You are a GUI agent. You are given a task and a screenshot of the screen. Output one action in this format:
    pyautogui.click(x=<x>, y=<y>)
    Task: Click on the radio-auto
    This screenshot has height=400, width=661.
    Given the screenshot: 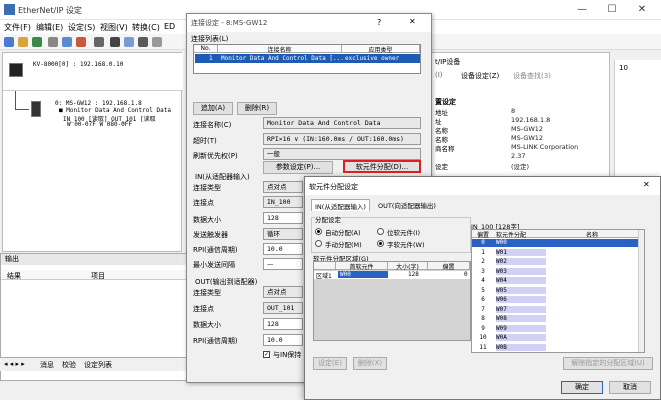 What is the action you would take?
    pyautogui.click(x=318, y=231)
    